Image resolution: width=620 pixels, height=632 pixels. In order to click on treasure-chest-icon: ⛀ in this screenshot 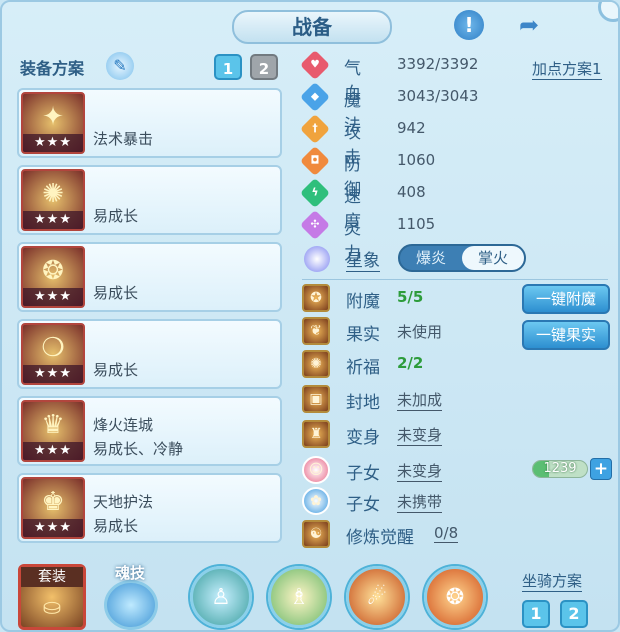, I will do `click(52, 607)`.